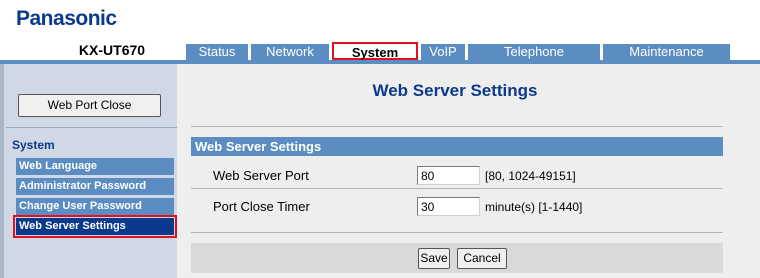  I want to click on sidebar-heading: System, so click(33, 145).